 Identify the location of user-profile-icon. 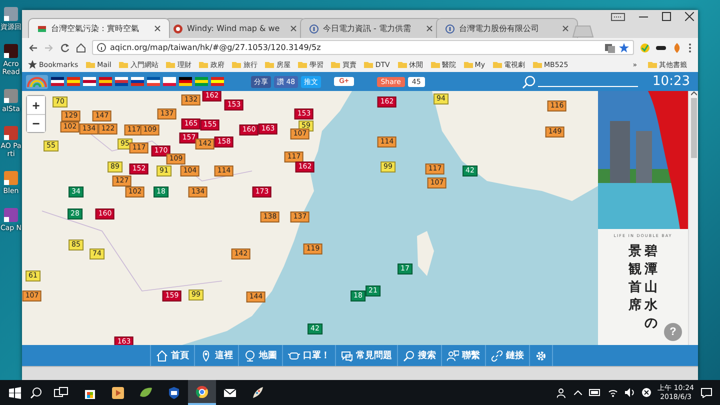
(618, 16).